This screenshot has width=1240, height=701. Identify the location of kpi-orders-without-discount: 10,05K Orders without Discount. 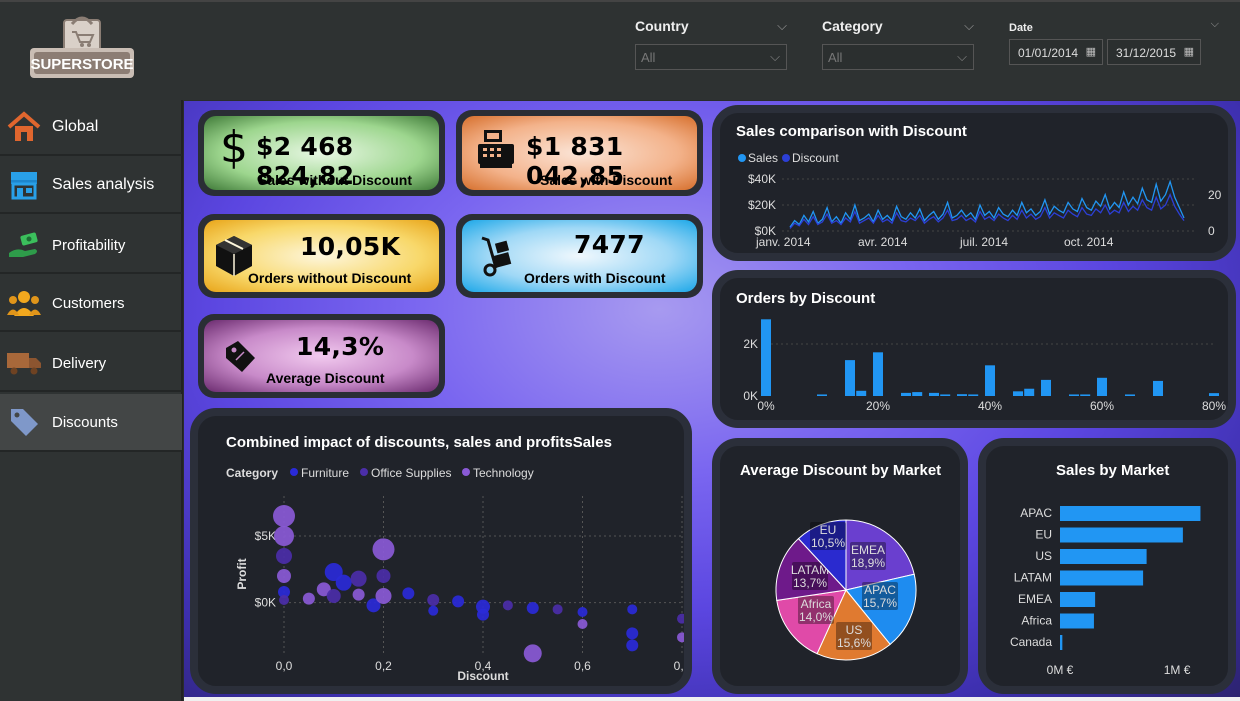
(321, 256).